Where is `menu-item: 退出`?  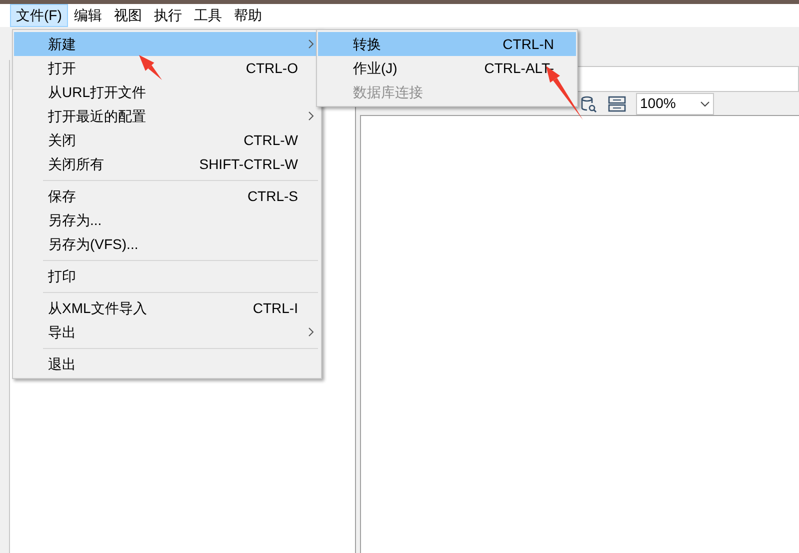 menu-item: 退出 is located at coordinates (167, 364).